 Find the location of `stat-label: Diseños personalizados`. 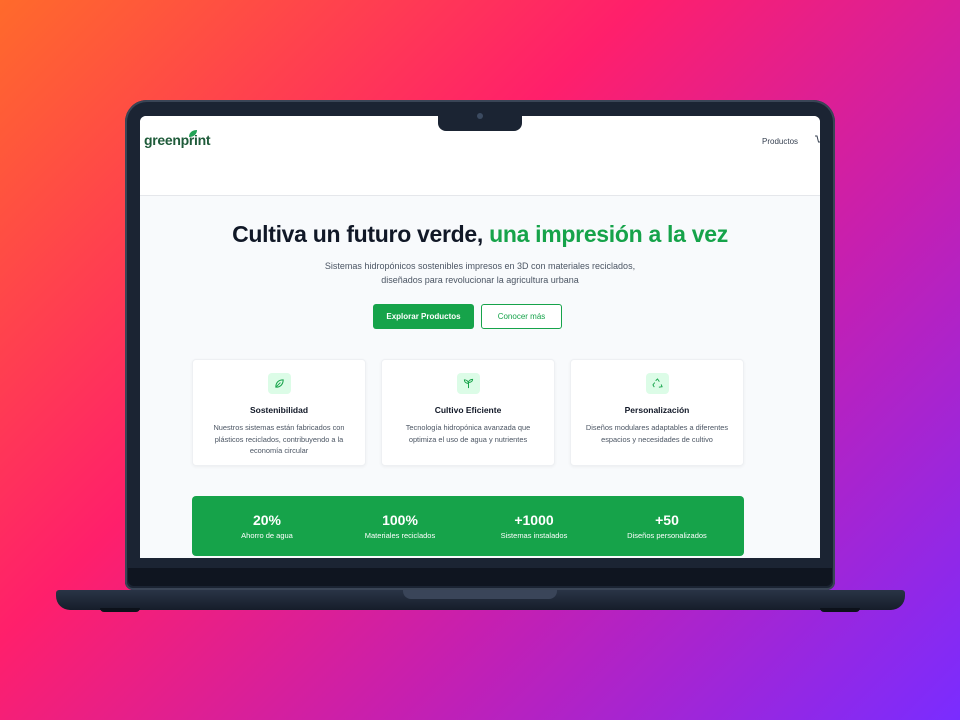

stat-label: Diseños personalizados is located at coordinates (667, 535).